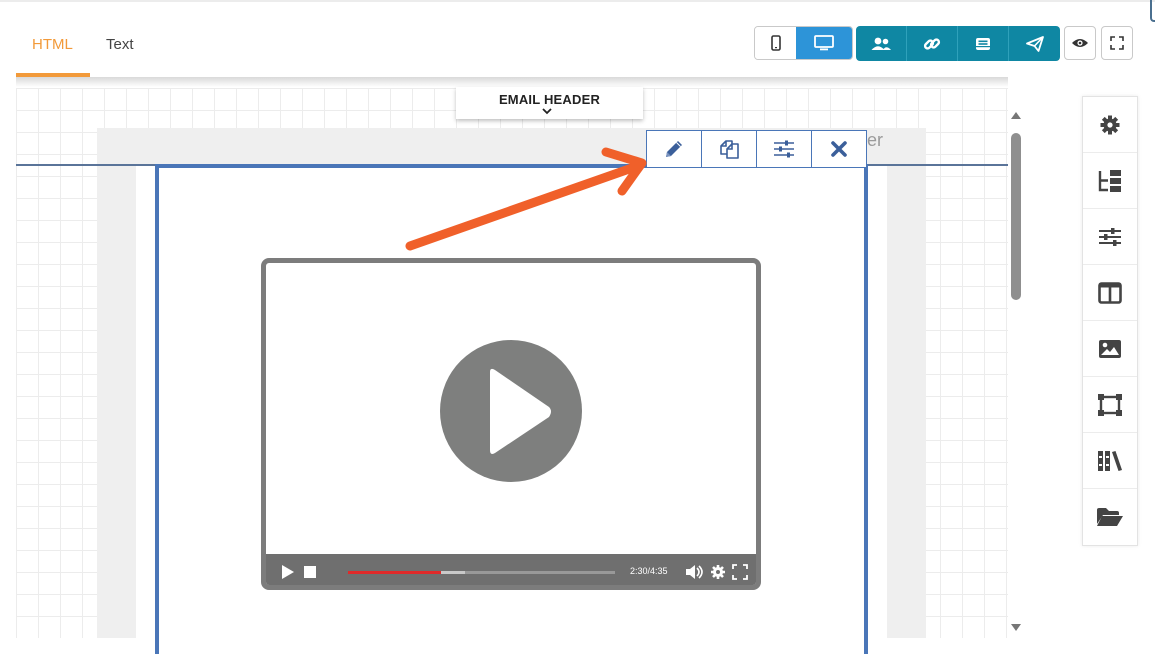  What do you see at coordinates (718, 572) in the screenshot?
I see `settings-icon` at bounding box center [718, 572].